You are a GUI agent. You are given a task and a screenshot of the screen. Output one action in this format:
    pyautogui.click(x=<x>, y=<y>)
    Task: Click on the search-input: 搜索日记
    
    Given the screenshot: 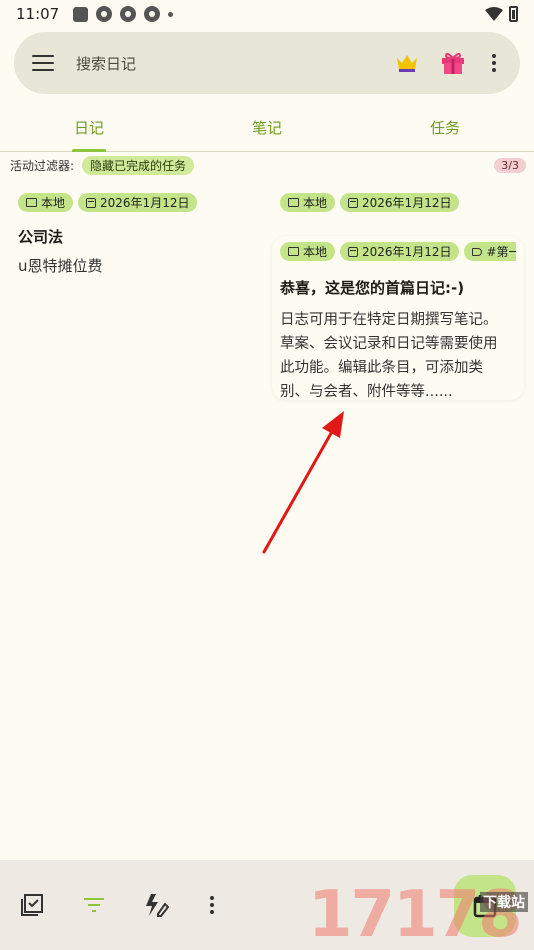 What is the action you would take?
    pyautogui.click(x=235, y=63)
    